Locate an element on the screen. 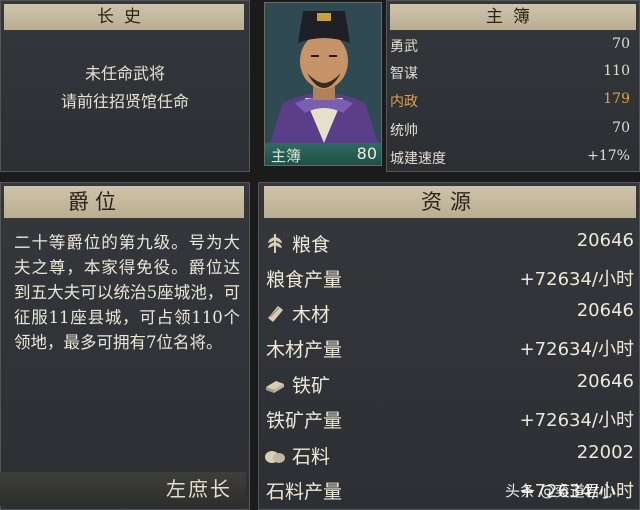 The image size is (640, 510). stat-row-strategy: 智谋 110 is located at coordinates (510, 76).